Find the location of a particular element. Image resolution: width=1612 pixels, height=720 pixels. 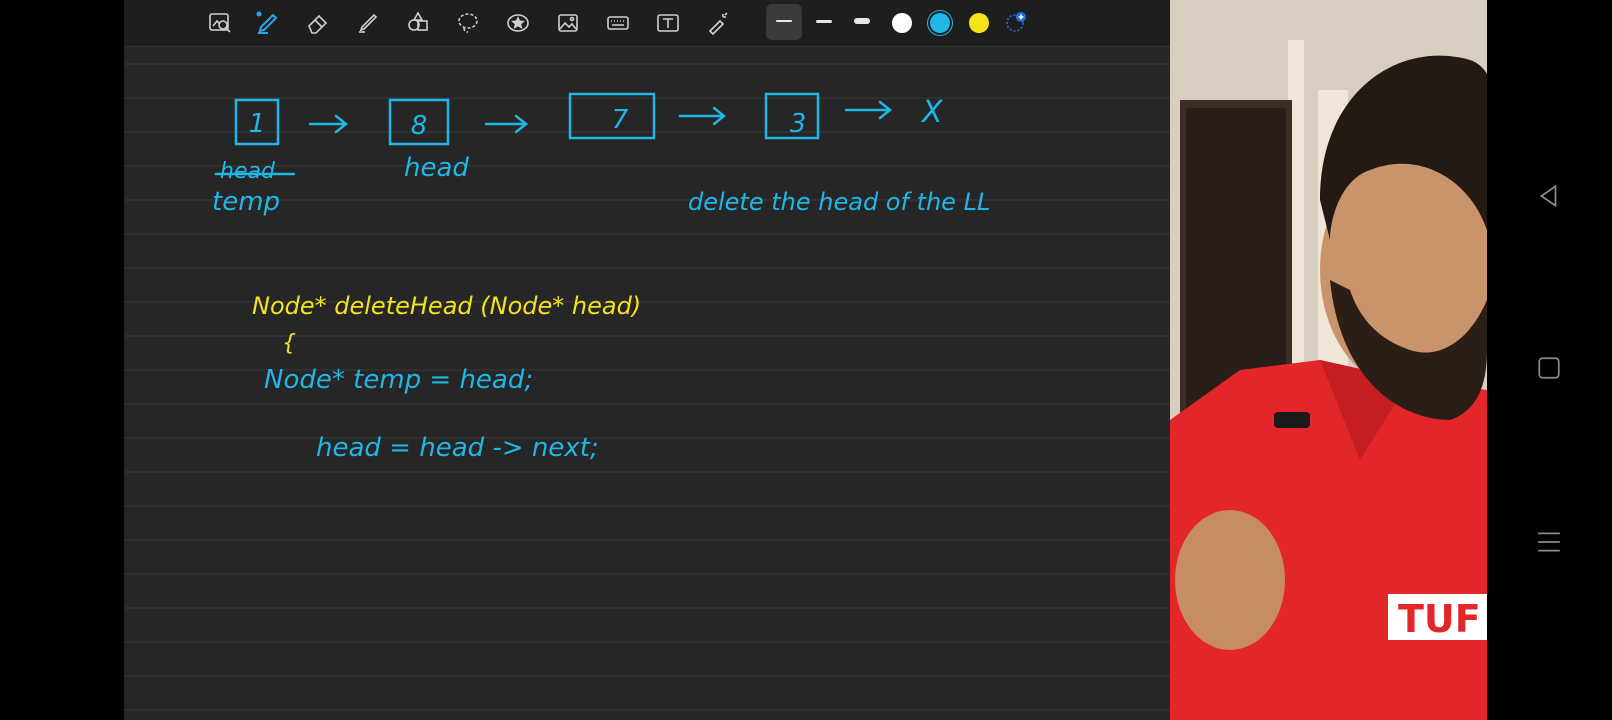

caption: delete the head of the LL is located at coordinates (839, 202).